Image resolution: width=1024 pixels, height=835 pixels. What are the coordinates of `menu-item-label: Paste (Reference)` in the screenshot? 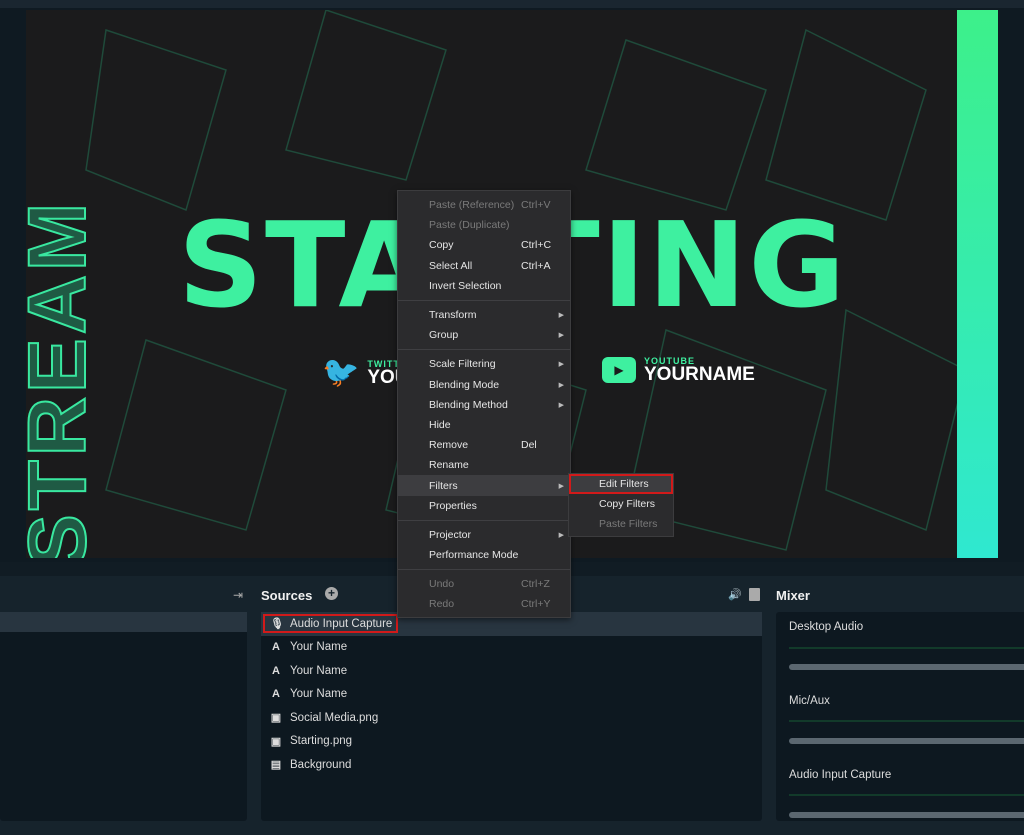 It's located at (472, 205).